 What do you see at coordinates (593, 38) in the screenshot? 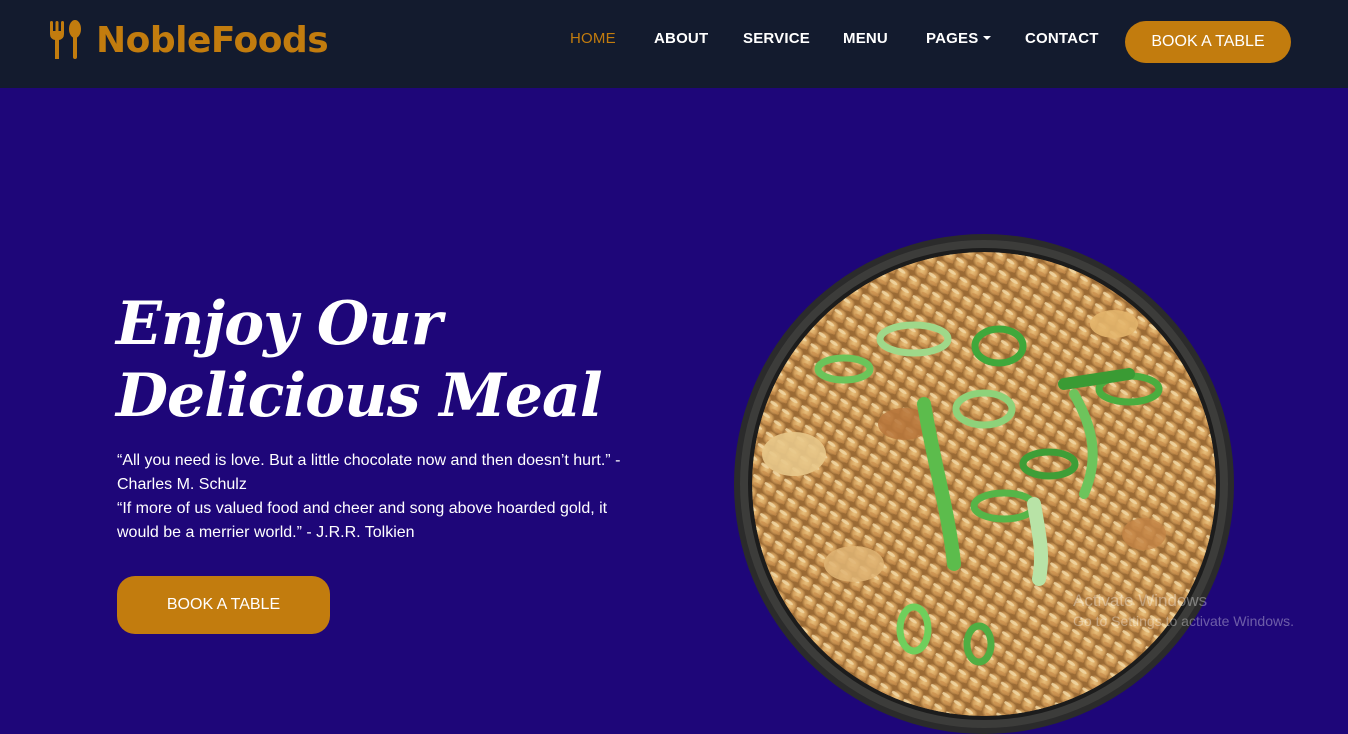
I see `nav-home: HOME` at bounding box center [593, 38].